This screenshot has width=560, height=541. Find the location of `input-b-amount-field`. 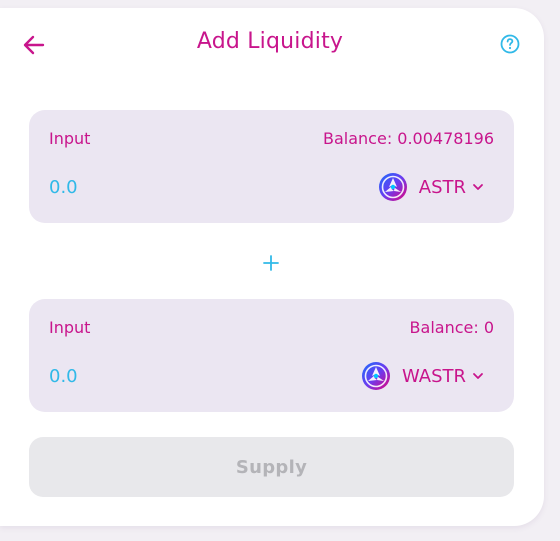

input-b-amount-field is located at coordinates (124, 376).